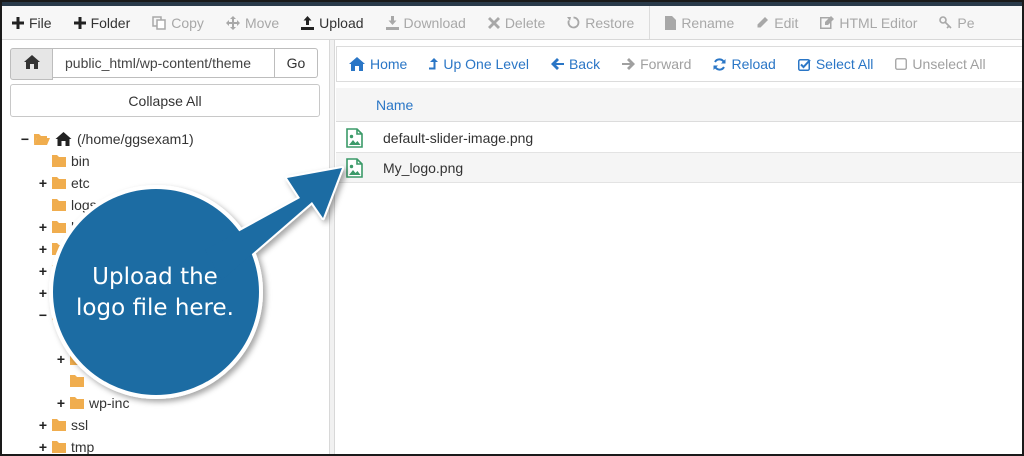 Image resolution: width=1024 pixels, height=456 pixels. What do you see at coordinates (671, 22) in the screenshot?
I see `file-icon` at bounding box center [671, 22].